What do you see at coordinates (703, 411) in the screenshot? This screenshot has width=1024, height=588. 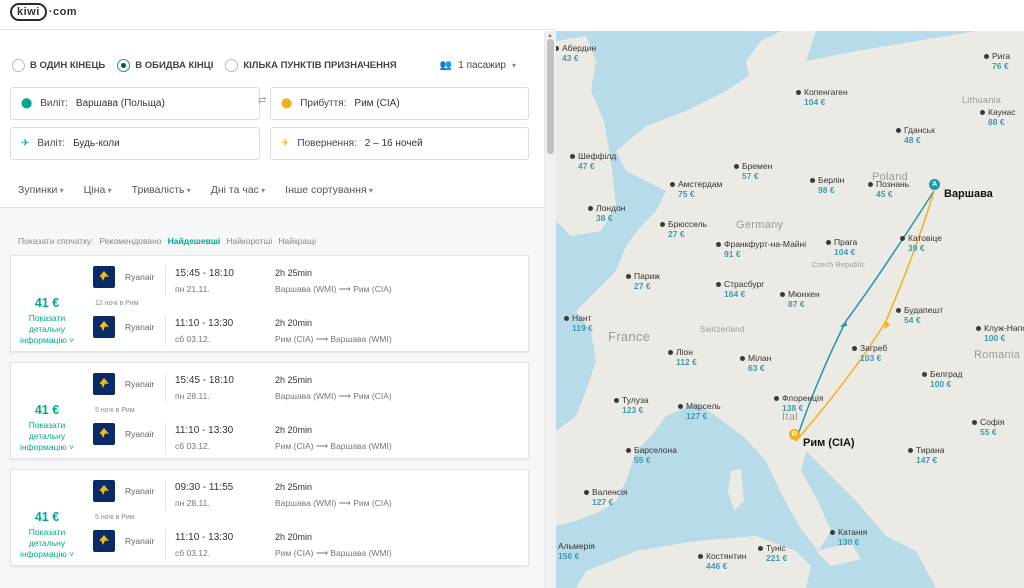 I see `map-city-label: Марсель 127 €` at bounding box center [703, 411].